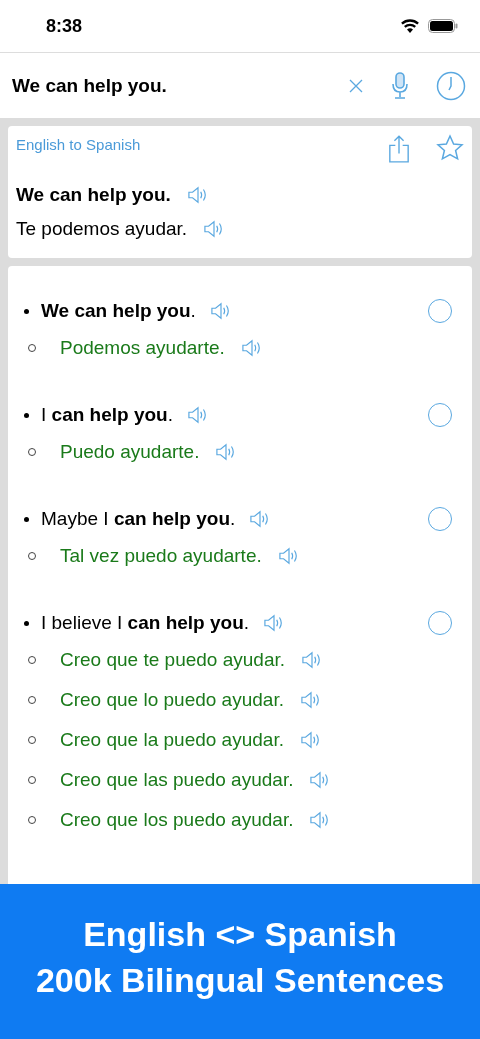 The image size is (480, 1039). What do you see at coordinates (172, 700) in the screenshot?
I see `spanish-sentence: Creo que lo puedo ayudar.` at bounding box center [172, 700].